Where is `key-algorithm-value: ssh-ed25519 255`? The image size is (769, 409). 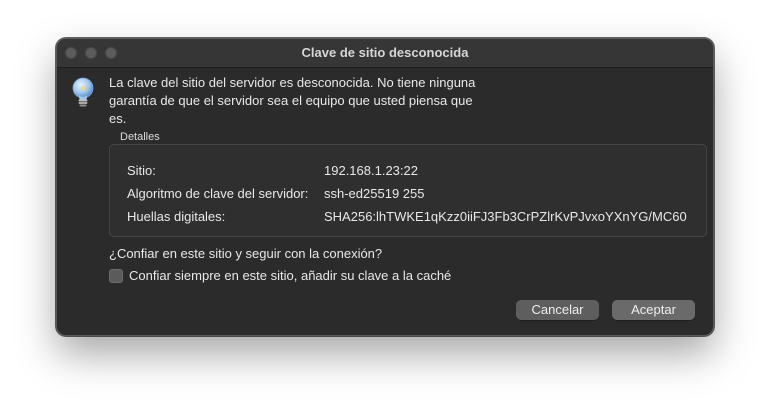 key-algorithm-value: ssh-ed25519 255 is located at coordinates (374, 193).